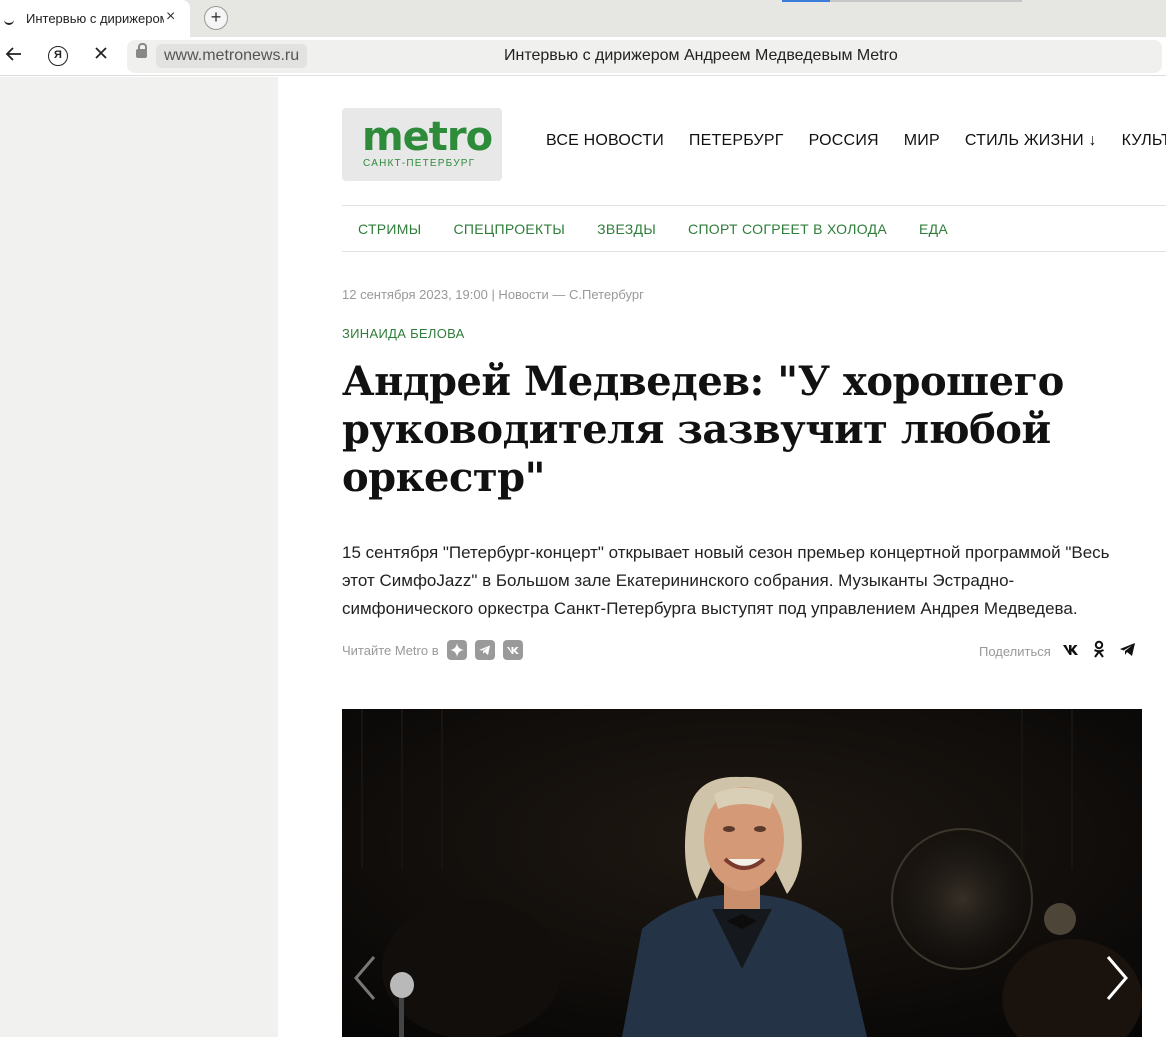  I want to click on nav-item-russia: РОССИЯ, so click(844, 141).